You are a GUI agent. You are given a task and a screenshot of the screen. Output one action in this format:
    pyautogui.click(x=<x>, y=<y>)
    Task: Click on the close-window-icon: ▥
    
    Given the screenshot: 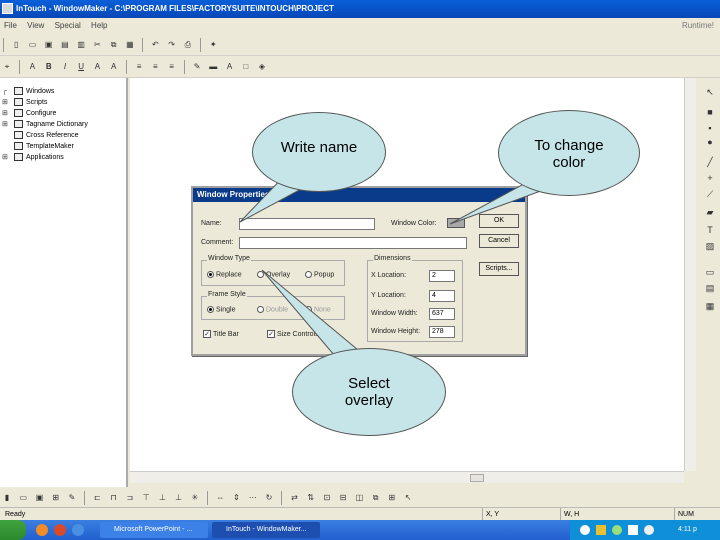 What is the action you would take?
    pyautogui.click(x=81, y=45)
    